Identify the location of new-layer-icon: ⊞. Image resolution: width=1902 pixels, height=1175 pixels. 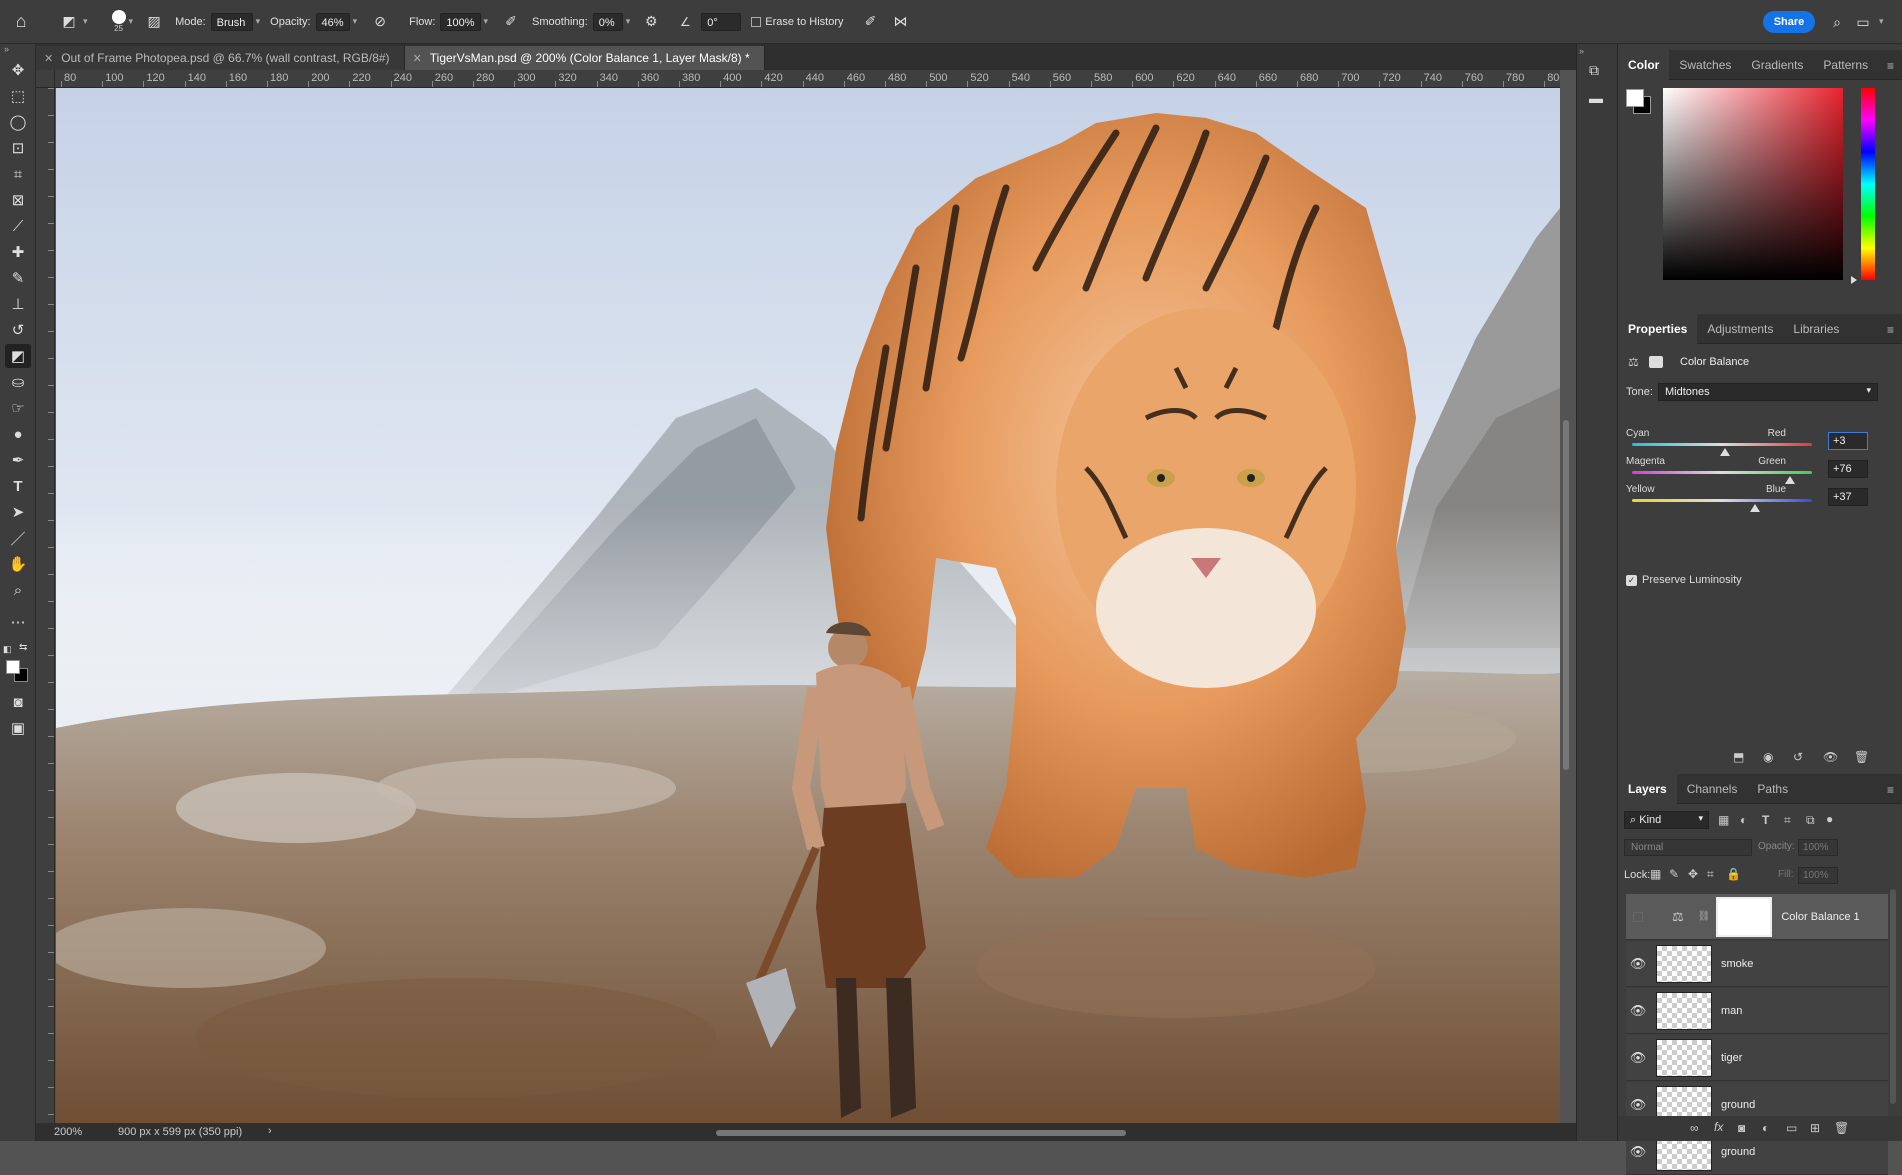
(1815, 1128).